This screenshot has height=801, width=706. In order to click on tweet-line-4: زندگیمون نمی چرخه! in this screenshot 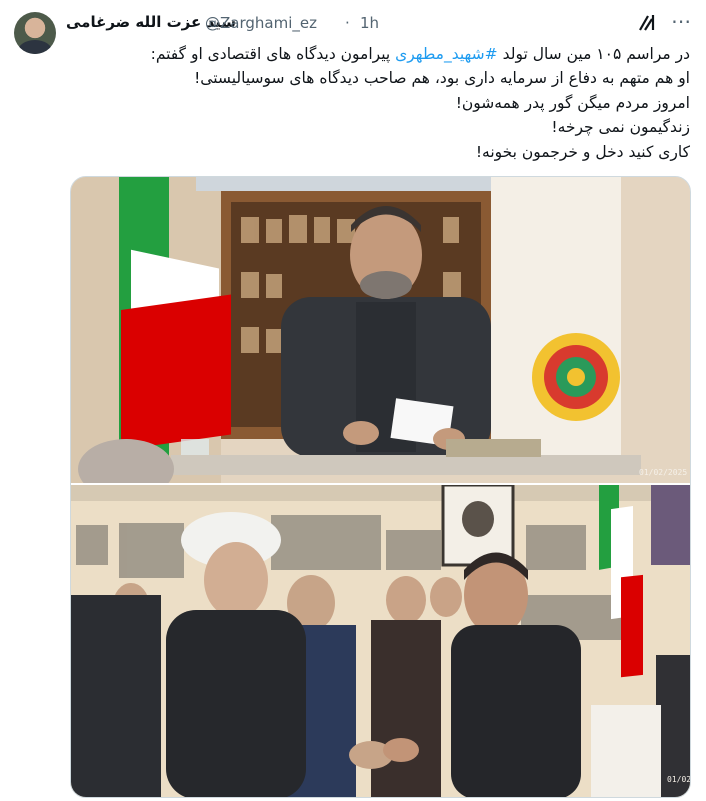, I will do `click(620, 127)`.